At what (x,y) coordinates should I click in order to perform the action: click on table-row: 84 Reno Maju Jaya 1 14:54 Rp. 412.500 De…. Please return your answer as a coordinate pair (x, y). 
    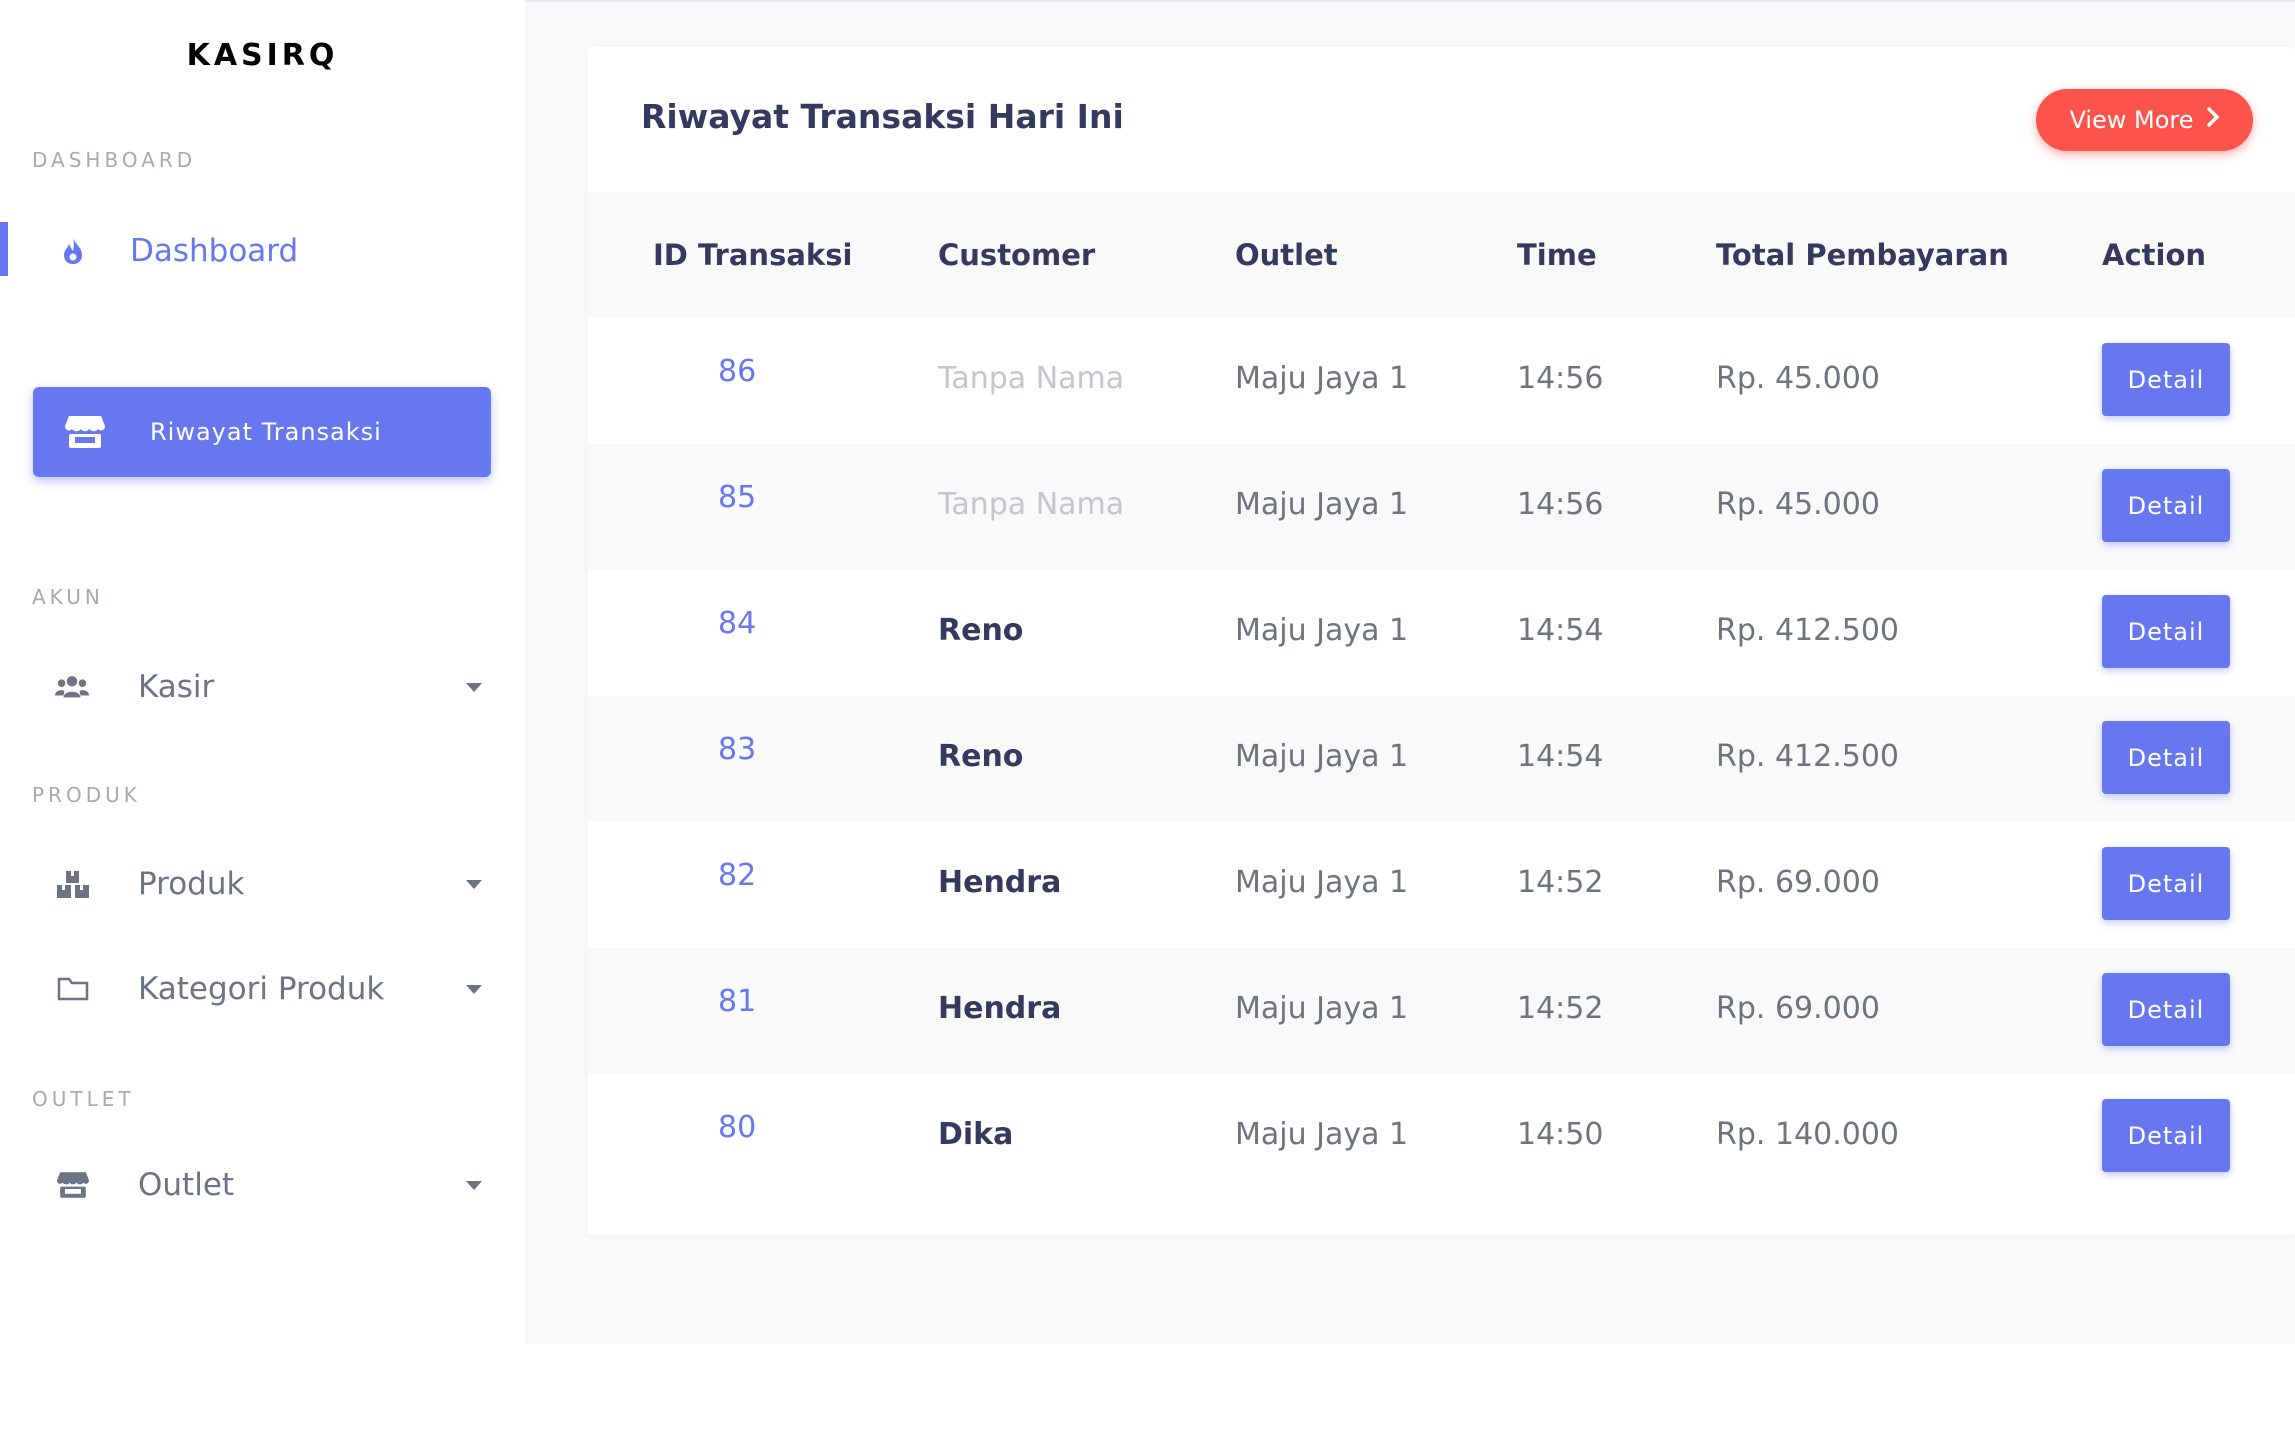
    Looking at the image, I should click on (1441, 633).